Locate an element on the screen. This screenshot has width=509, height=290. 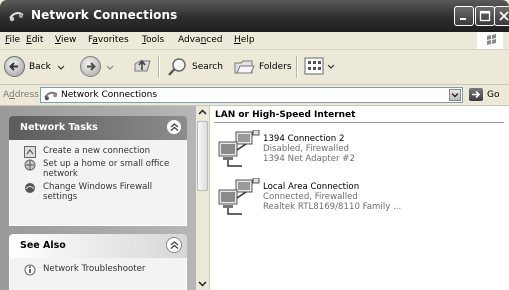
vertical-scrollbar is located at coordinates (203, 198).